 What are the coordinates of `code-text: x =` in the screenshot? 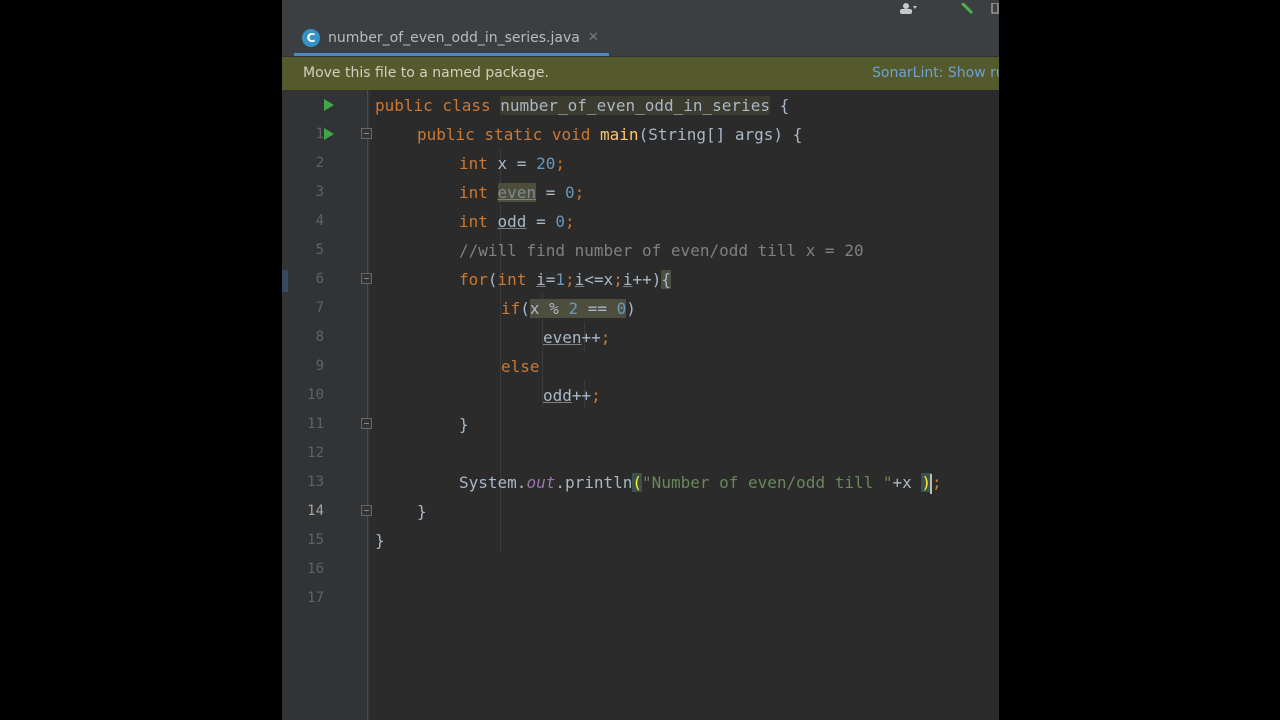 It's located at (517, 163).